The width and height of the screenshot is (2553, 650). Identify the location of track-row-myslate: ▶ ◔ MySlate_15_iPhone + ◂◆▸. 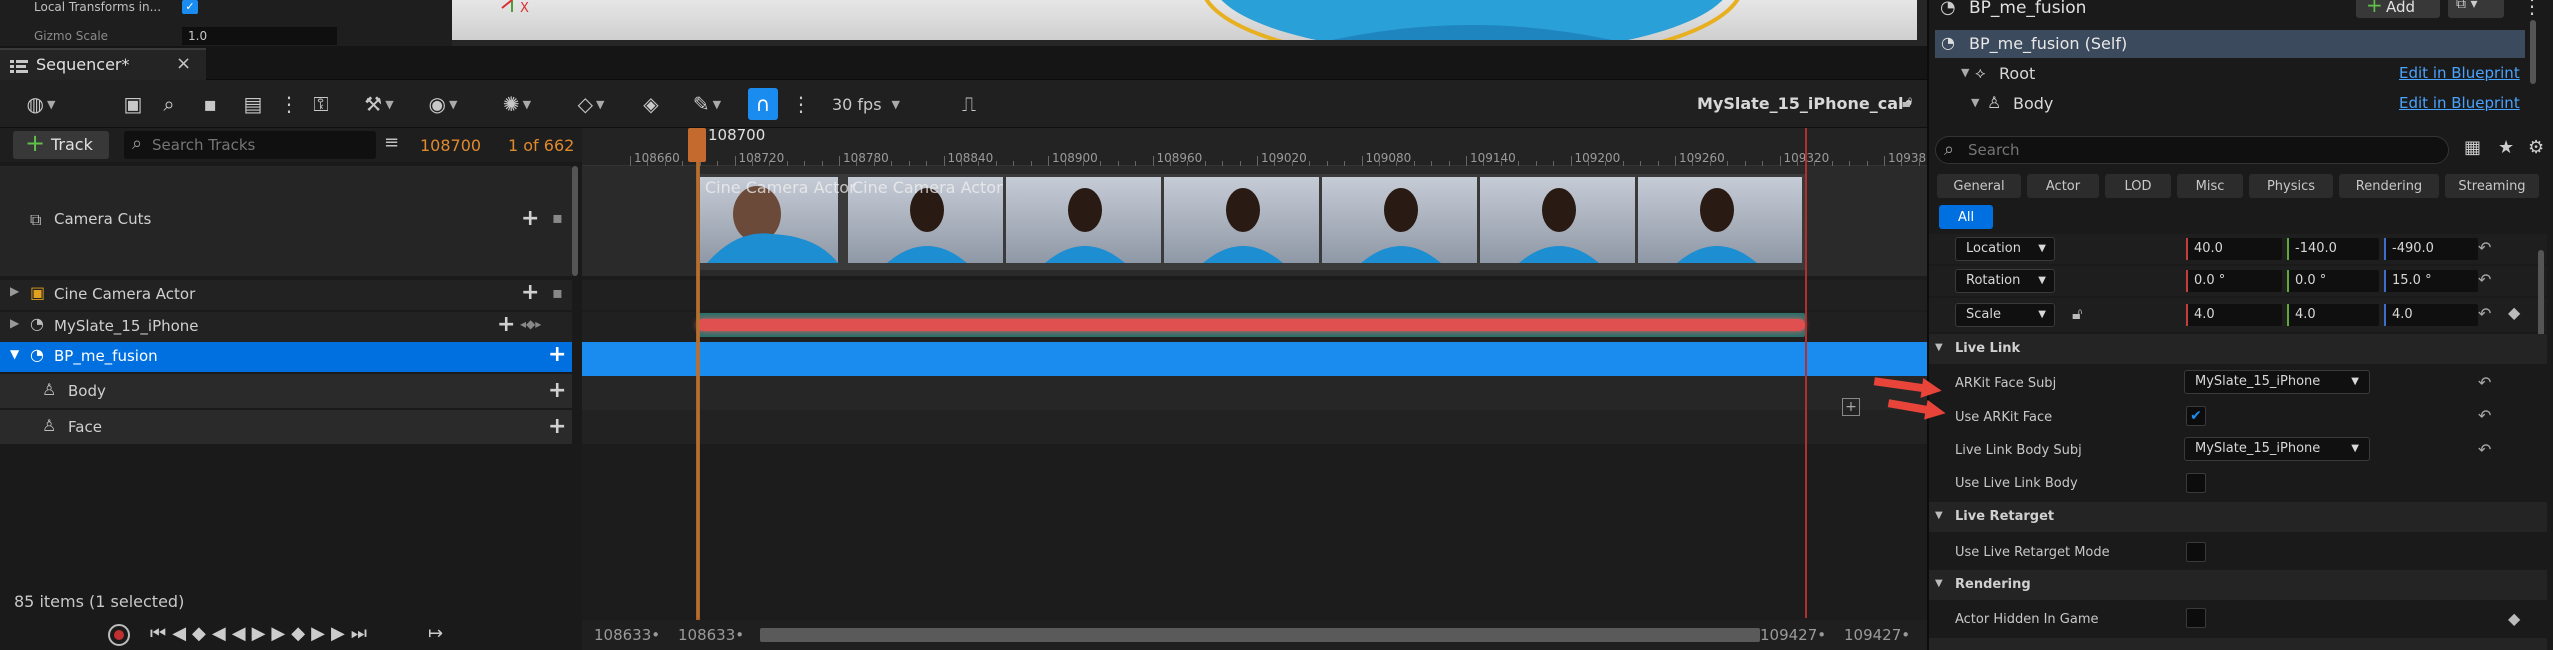
(286, 327).